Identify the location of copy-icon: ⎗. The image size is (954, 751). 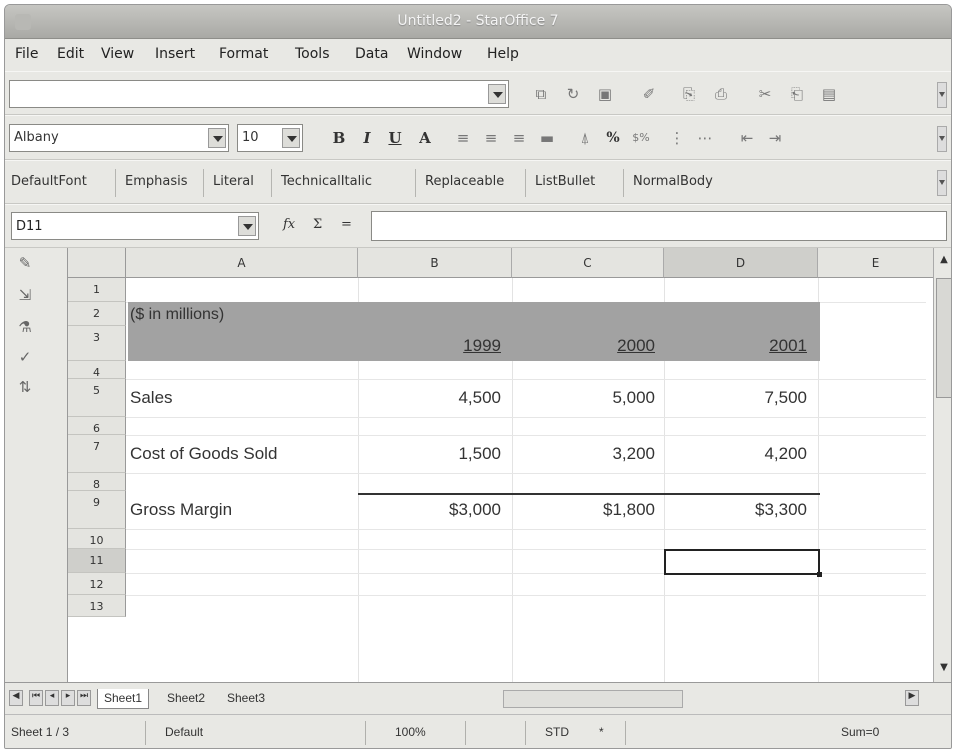
(797, 94).